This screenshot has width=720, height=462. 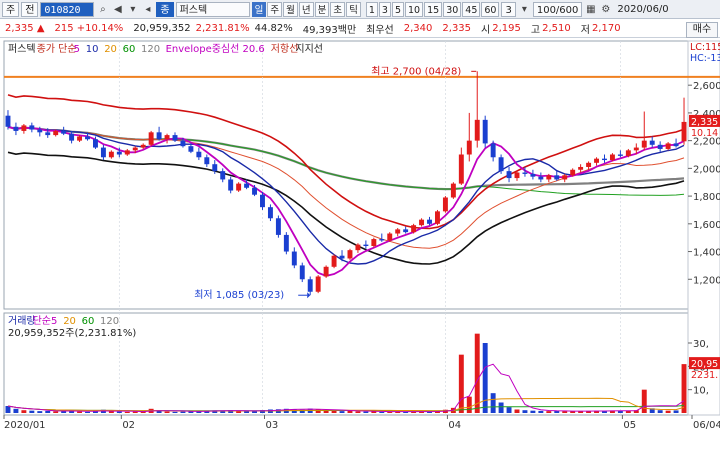 What do you see at coordinates (271, 425) in the screenshot?
I see `x-tick-label: 03` at bounding box center [271, 425].